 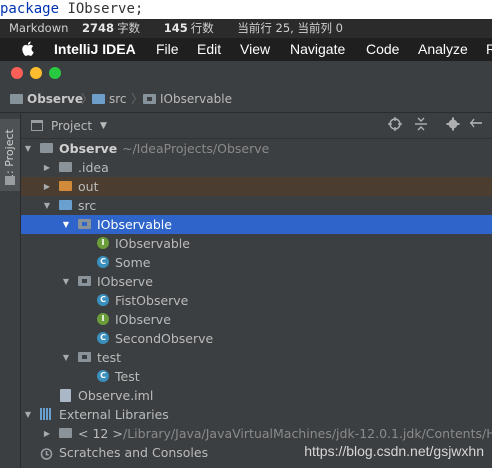 I want to click on cursor-position: 当前行 25, 当前列 0, so click(x=290, y=28).